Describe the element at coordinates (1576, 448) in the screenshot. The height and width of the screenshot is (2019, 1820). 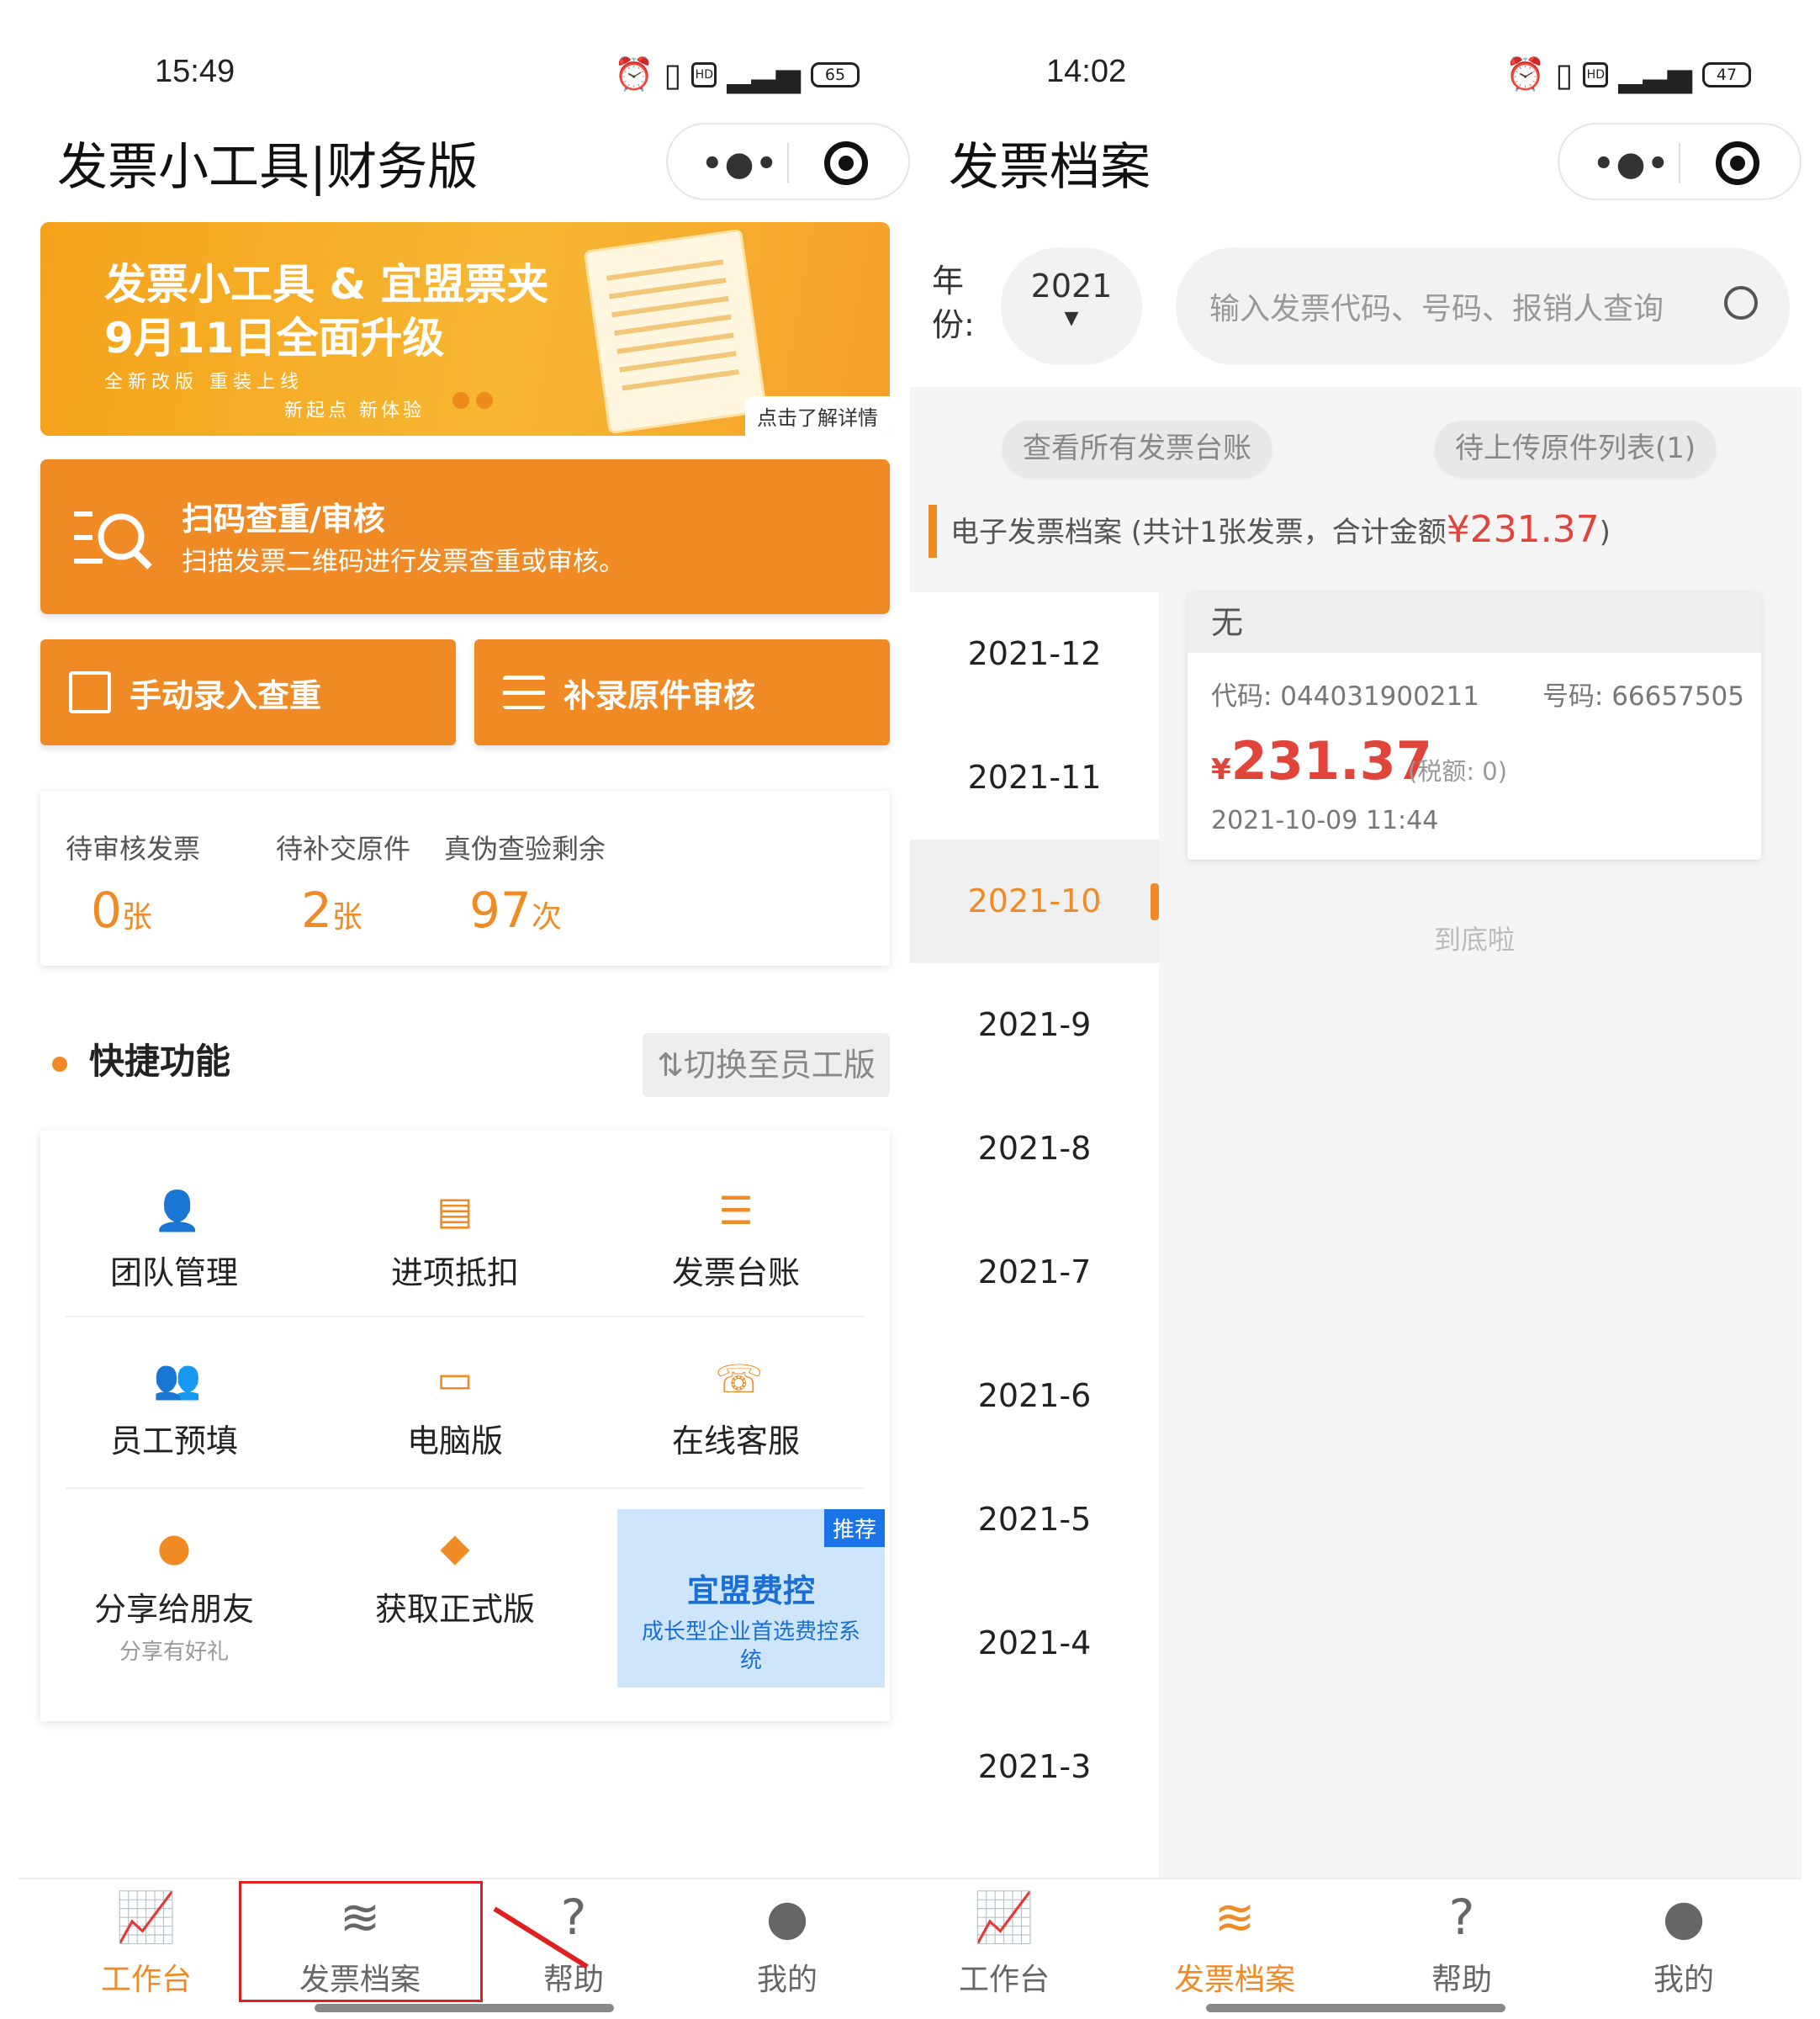
I see `pending-upload-button: 待上传原件列表(1)` at that location.